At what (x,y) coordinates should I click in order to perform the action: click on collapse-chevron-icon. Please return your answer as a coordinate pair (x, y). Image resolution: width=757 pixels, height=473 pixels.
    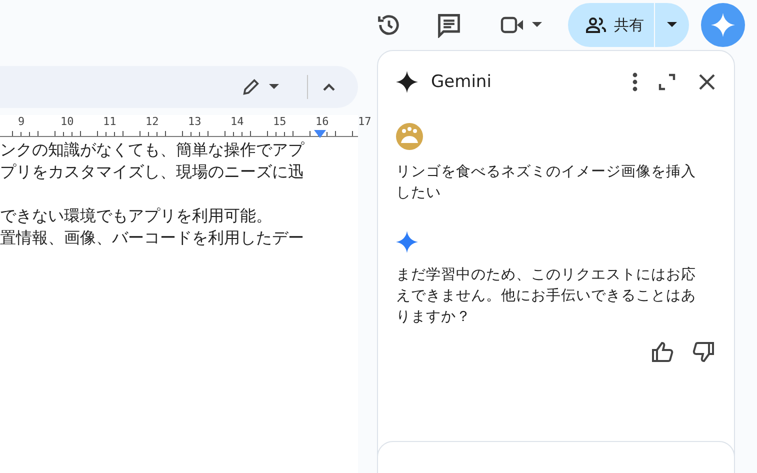
    Looking at the image, I should click on (329, 87).